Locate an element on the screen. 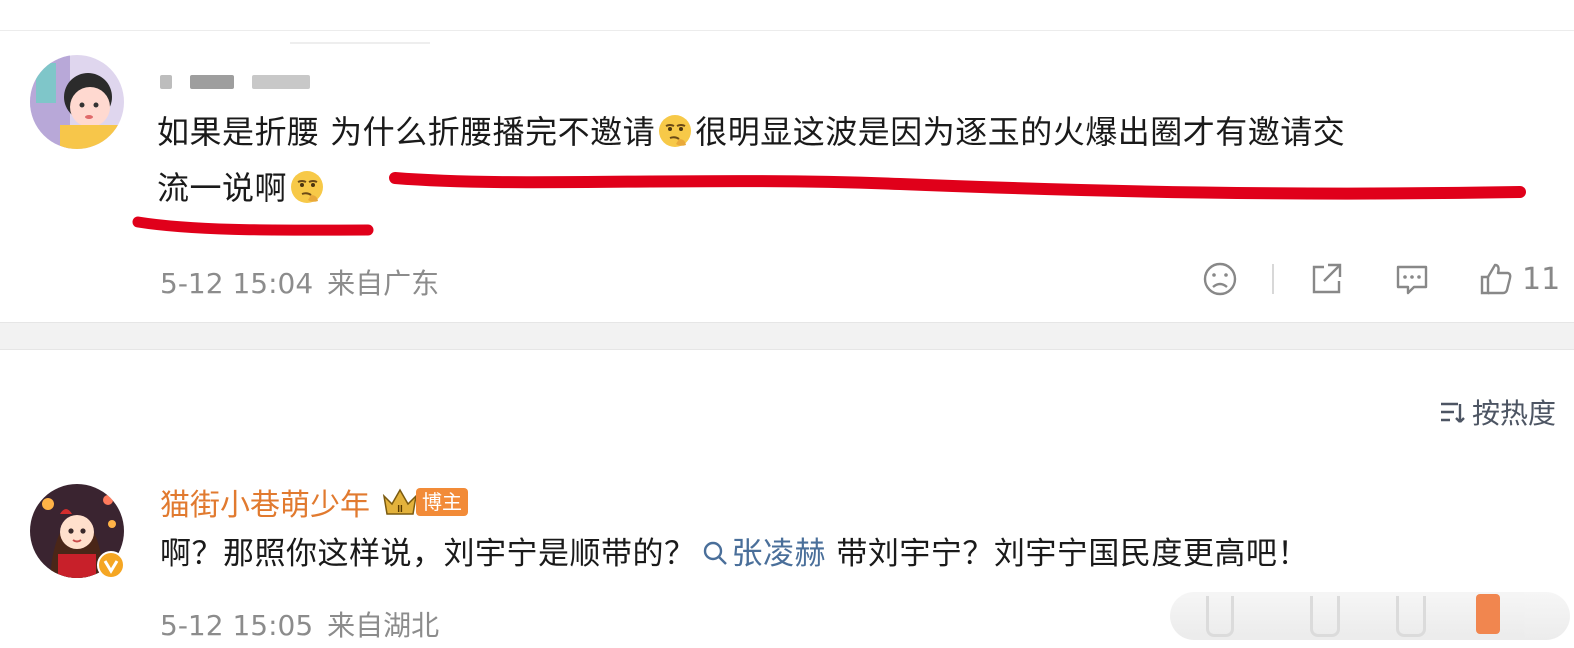  like-count: 11 is located at coordinates (1541, 279).